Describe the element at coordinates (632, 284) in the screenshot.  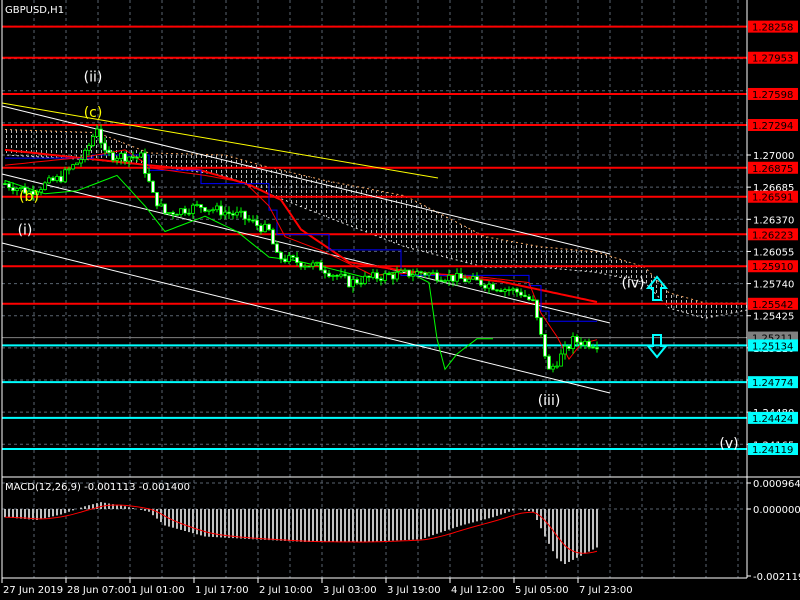
I see `wave-label: (iv)` at that location.